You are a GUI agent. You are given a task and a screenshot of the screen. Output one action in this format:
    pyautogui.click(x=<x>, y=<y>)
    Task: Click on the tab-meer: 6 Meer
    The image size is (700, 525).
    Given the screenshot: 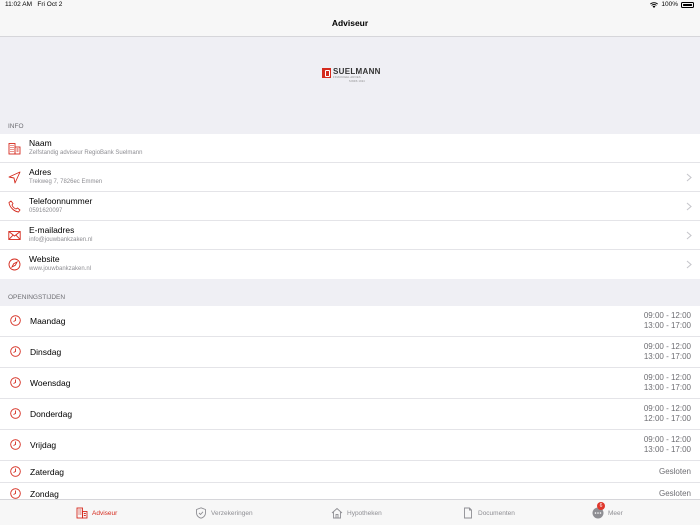 What is the action you would take?
    pyautogui.click(x=607, y=512)
    